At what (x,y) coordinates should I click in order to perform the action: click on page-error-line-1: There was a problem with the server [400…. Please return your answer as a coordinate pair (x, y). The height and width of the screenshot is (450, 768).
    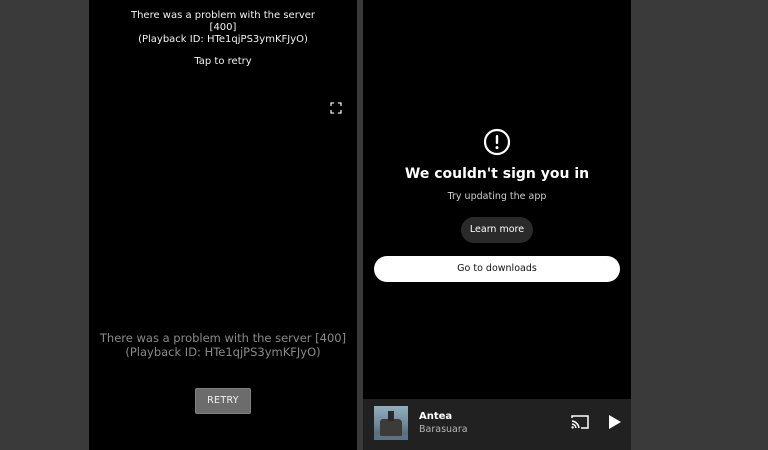
    Looking at the image, I should click on (223, 338).